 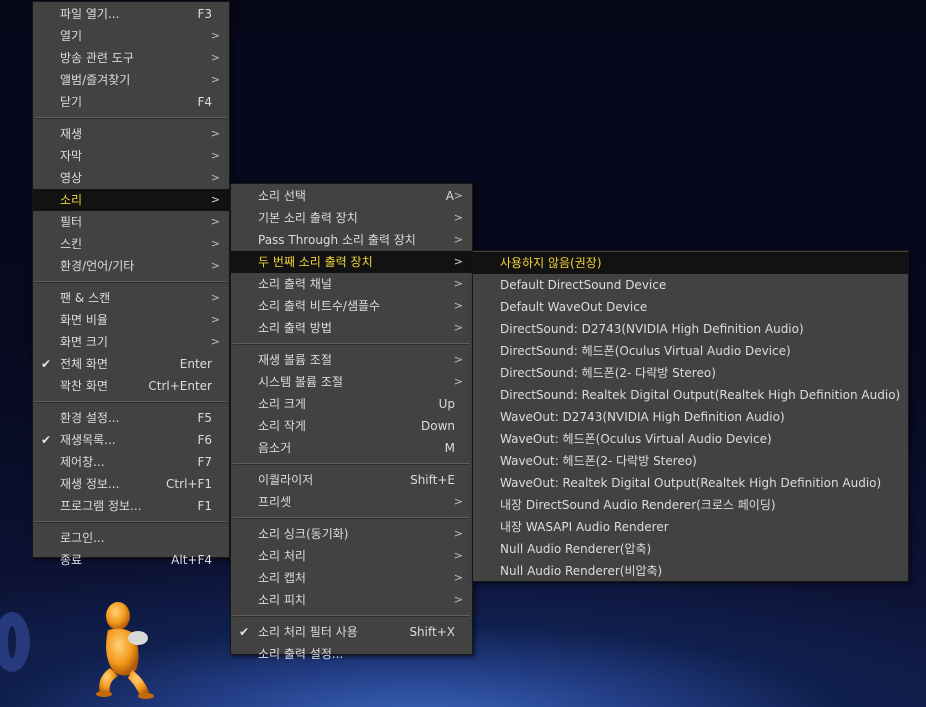 I want to click on menu-item-소리-처리-필터-사용: ✔ 소리 처리 필터 사용 Shift+X, so click(x=351, y=632).